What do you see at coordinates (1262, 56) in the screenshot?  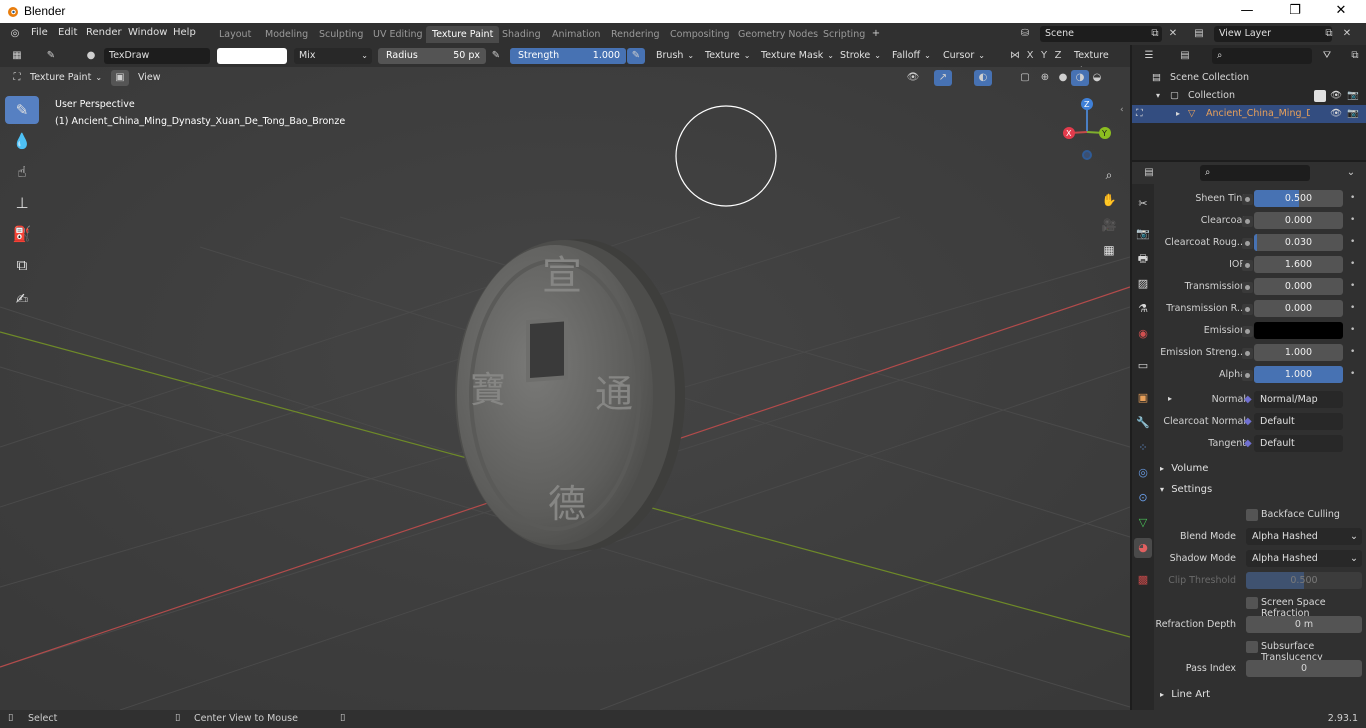 I see `outliner-search-input: ⌕` at bounding box center [1262, 56].